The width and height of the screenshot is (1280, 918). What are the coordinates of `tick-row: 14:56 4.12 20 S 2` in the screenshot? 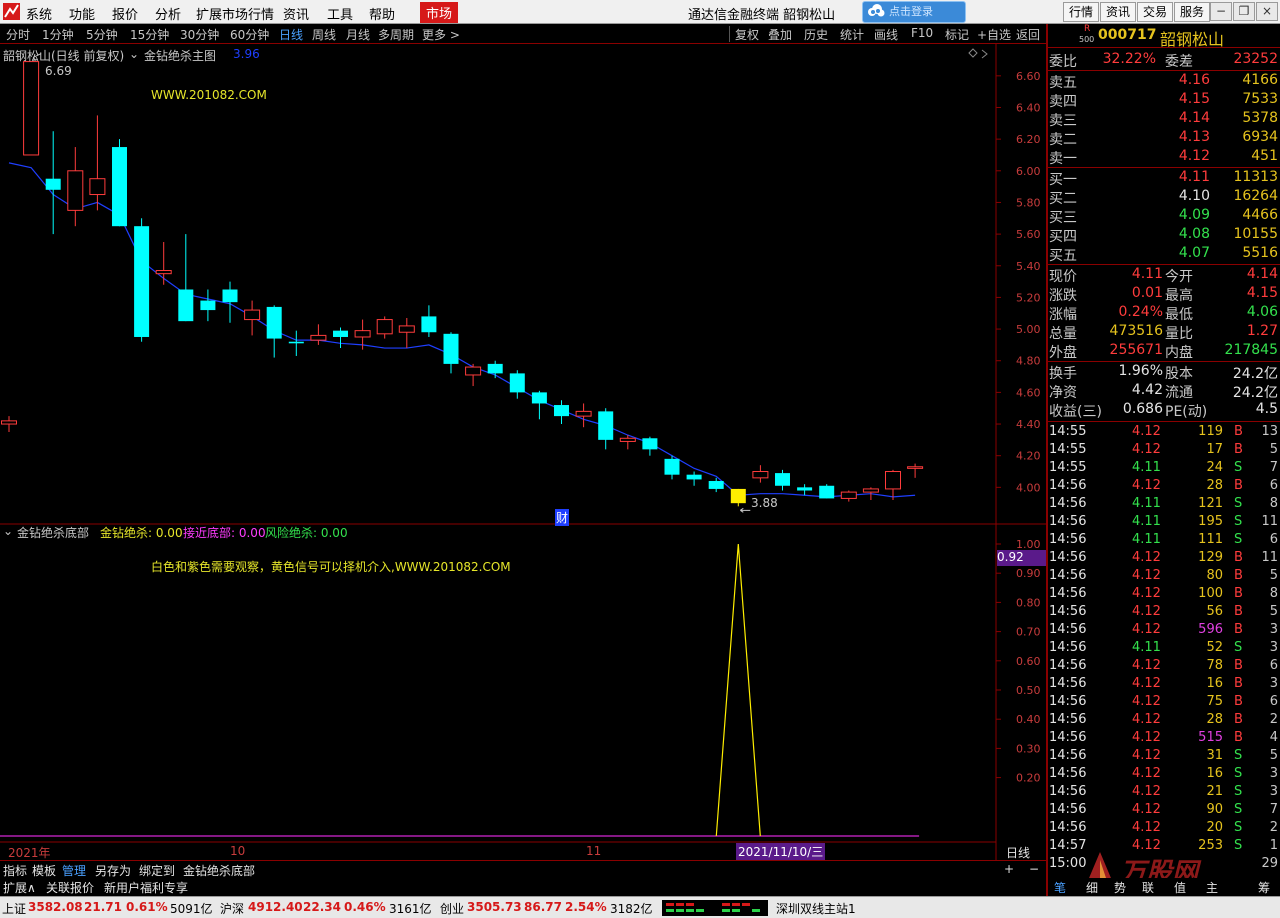 It's located at (1164, 829).